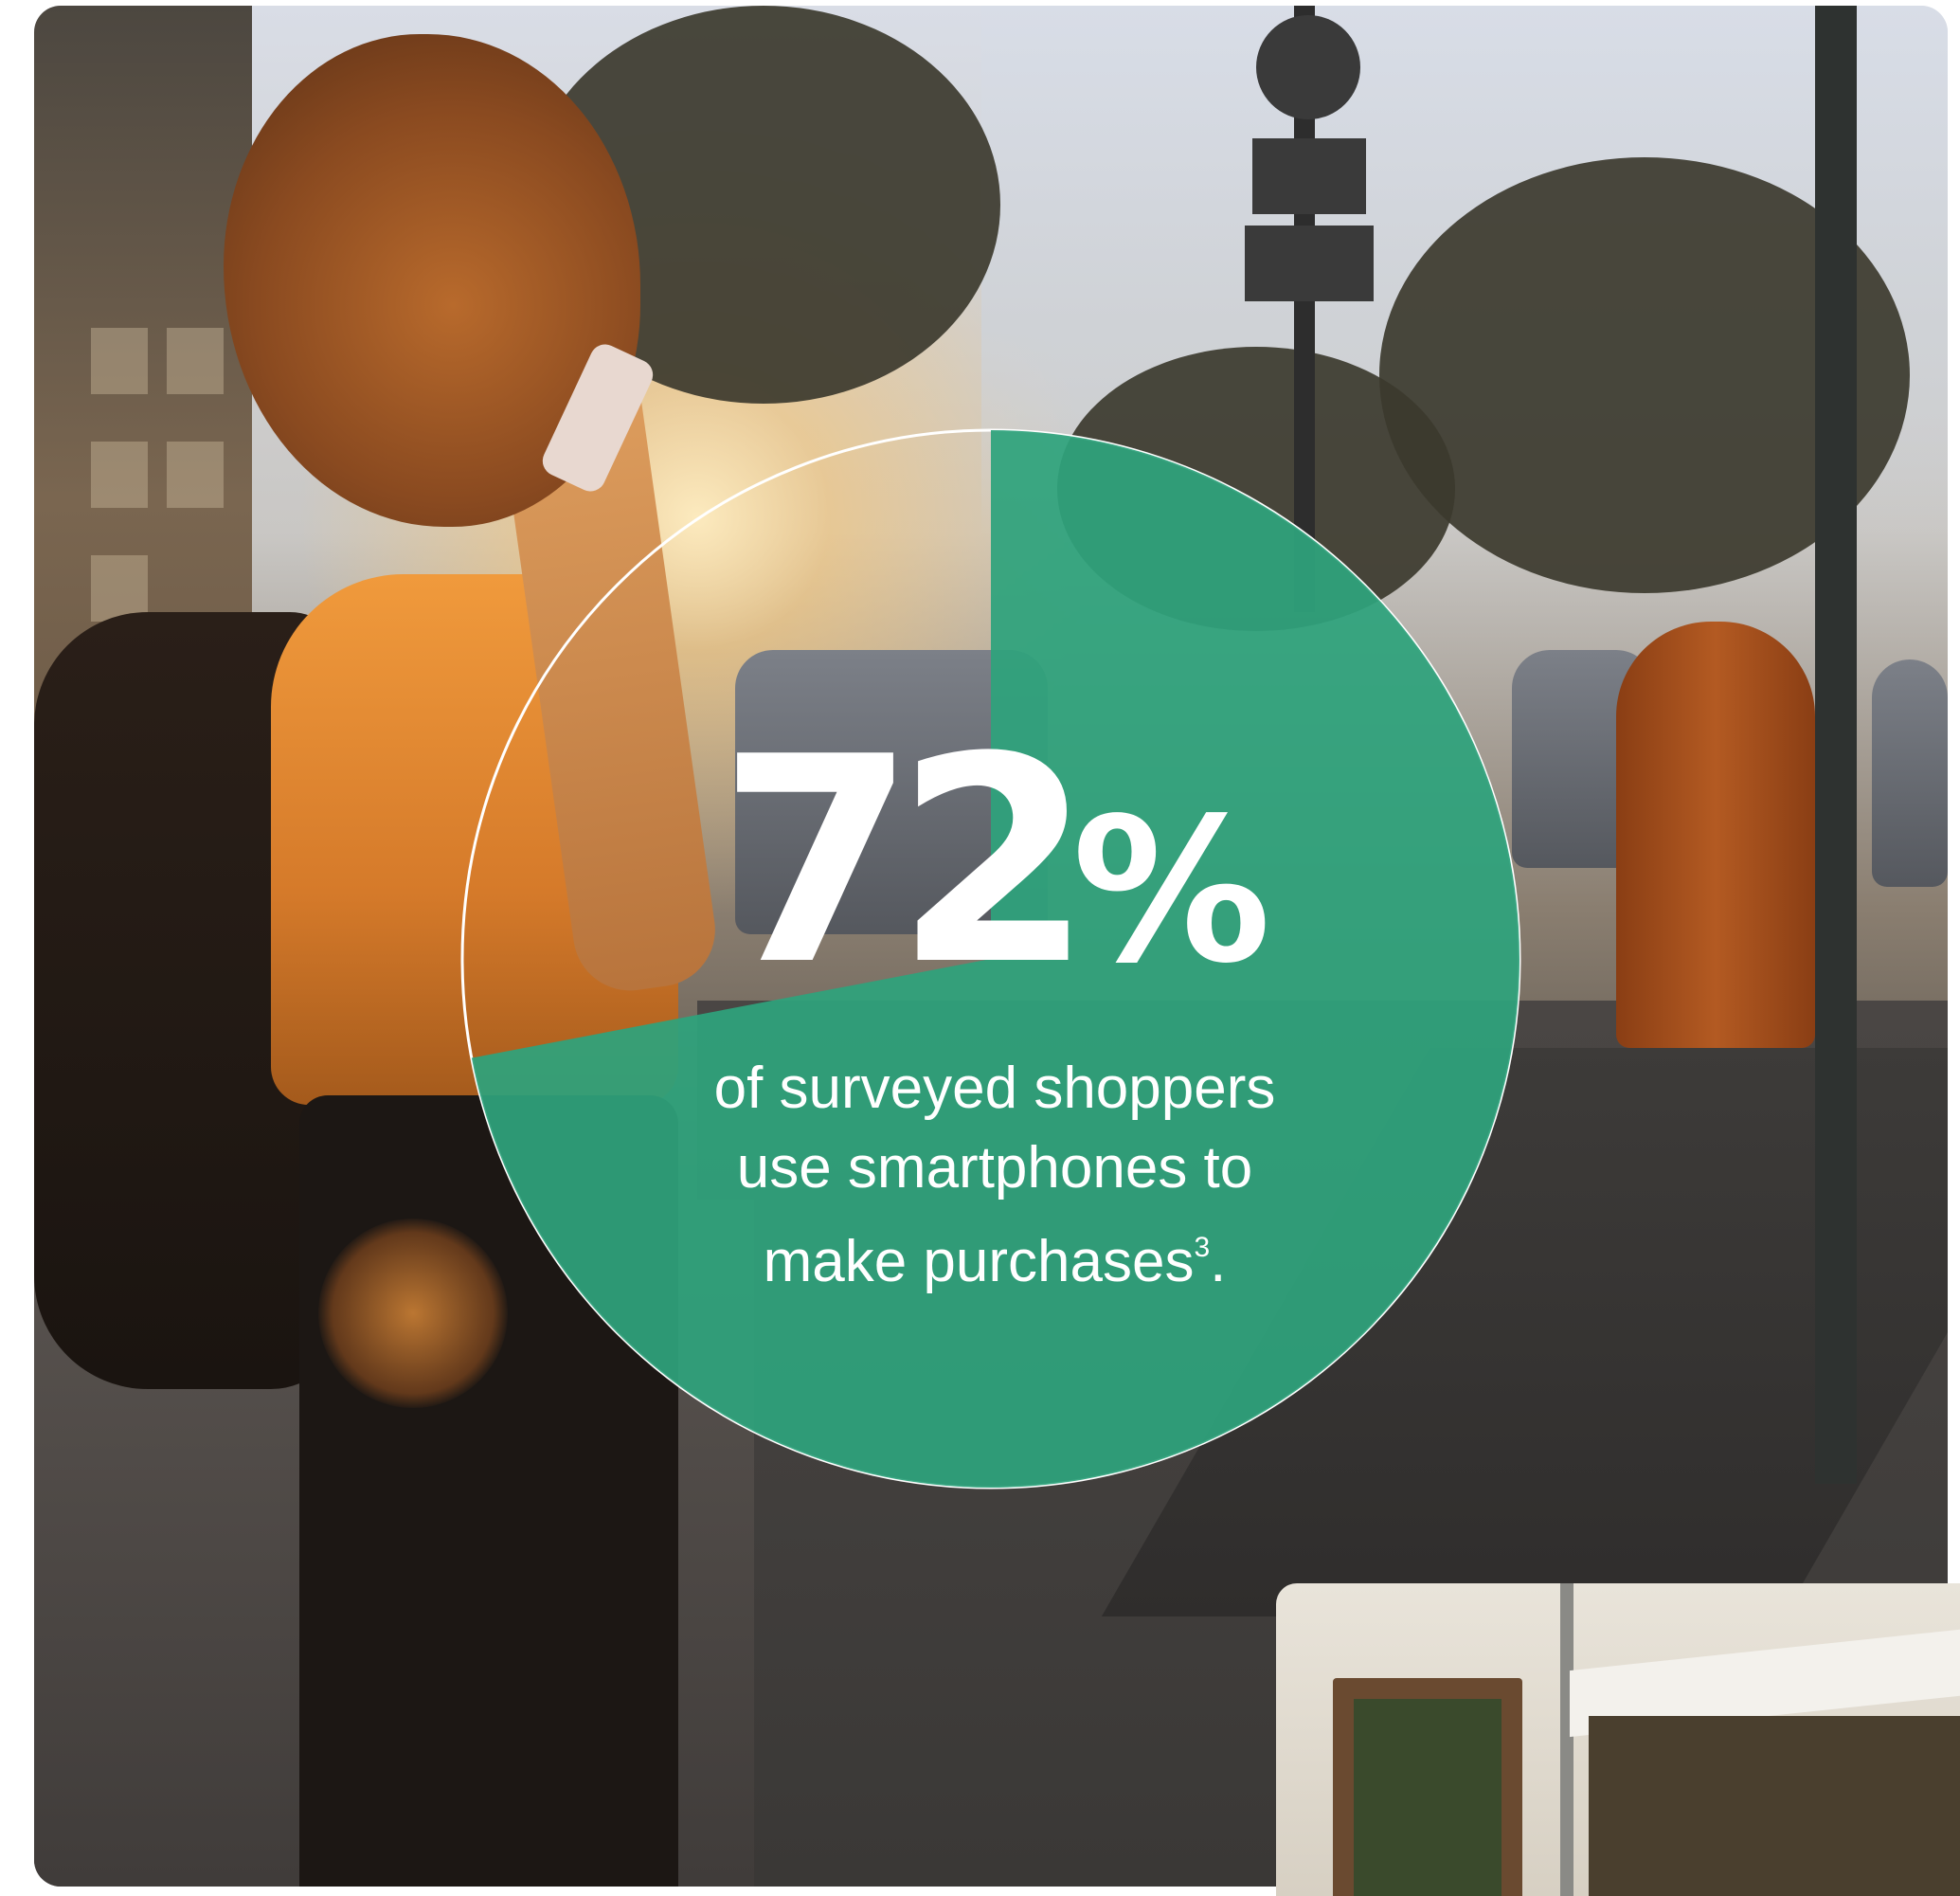  Describe the element at coordinates (1218, 1262) in the screenshot. I see `caption-period: .` at that location.